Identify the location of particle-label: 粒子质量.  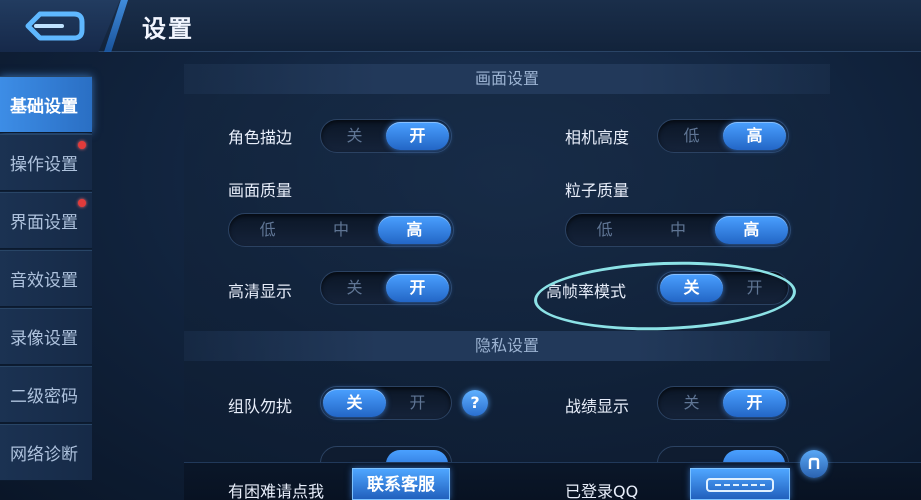
(597, 190).